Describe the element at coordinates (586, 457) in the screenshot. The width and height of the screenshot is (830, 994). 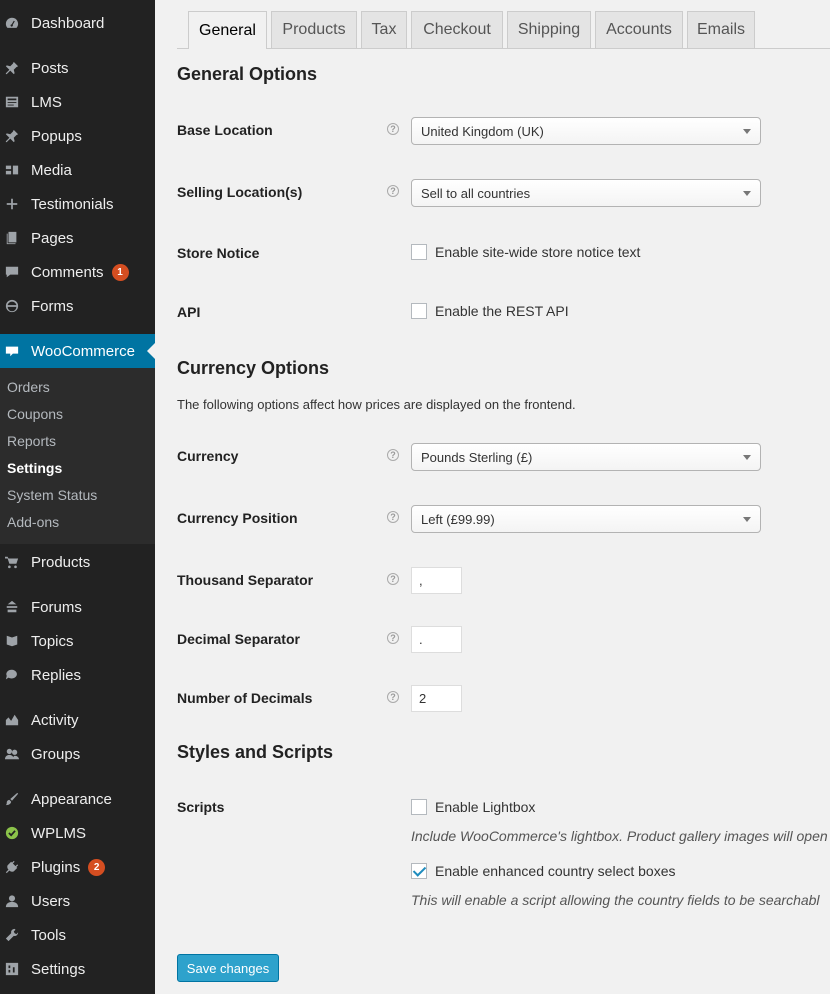
I see `currency-select: Pounds Sterling (£)` at that location.